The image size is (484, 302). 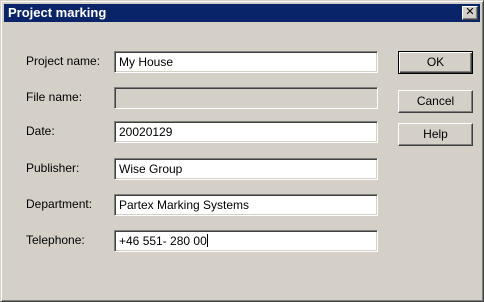 I want to click on publisher-label: Publisher:, so click(x=53, y=168).